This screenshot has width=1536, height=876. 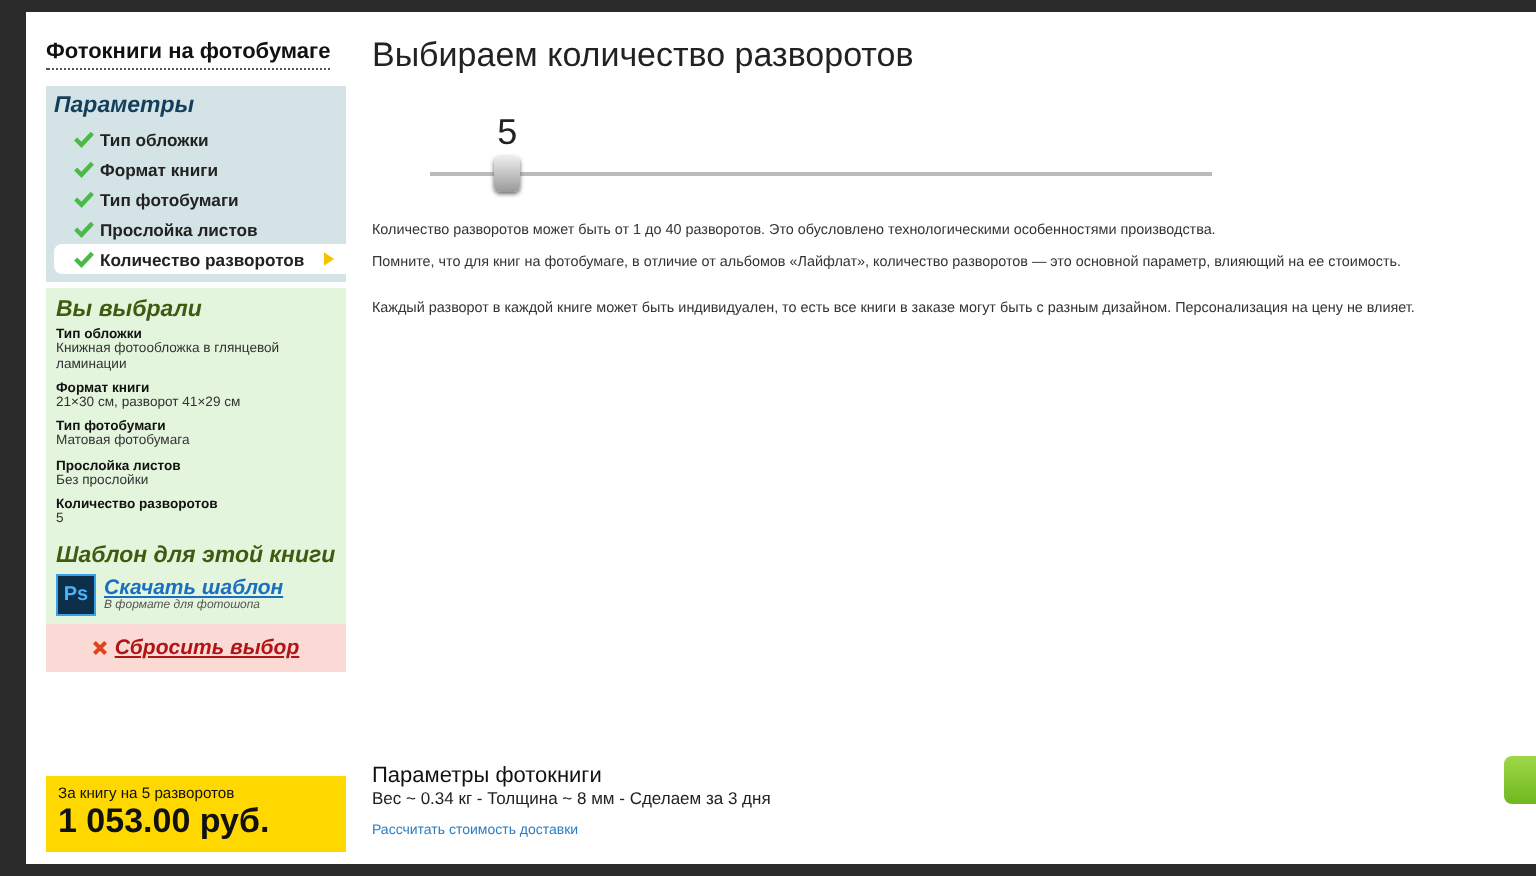 I want to click on page-title: Выбираем количество разворотов, so click(x=644, y=56).